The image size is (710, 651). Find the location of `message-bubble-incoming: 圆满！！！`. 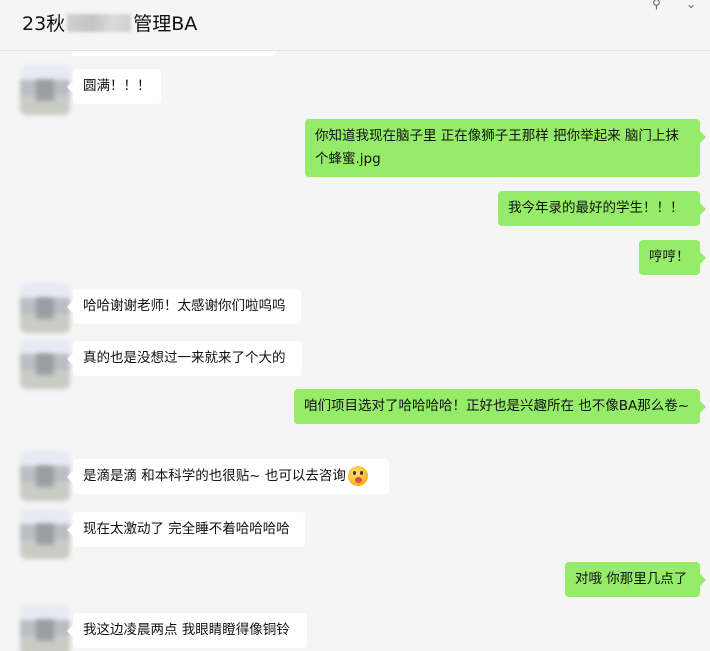

message-bubble-incoming: 圆满！！！ is located at coordinates (114, 86).